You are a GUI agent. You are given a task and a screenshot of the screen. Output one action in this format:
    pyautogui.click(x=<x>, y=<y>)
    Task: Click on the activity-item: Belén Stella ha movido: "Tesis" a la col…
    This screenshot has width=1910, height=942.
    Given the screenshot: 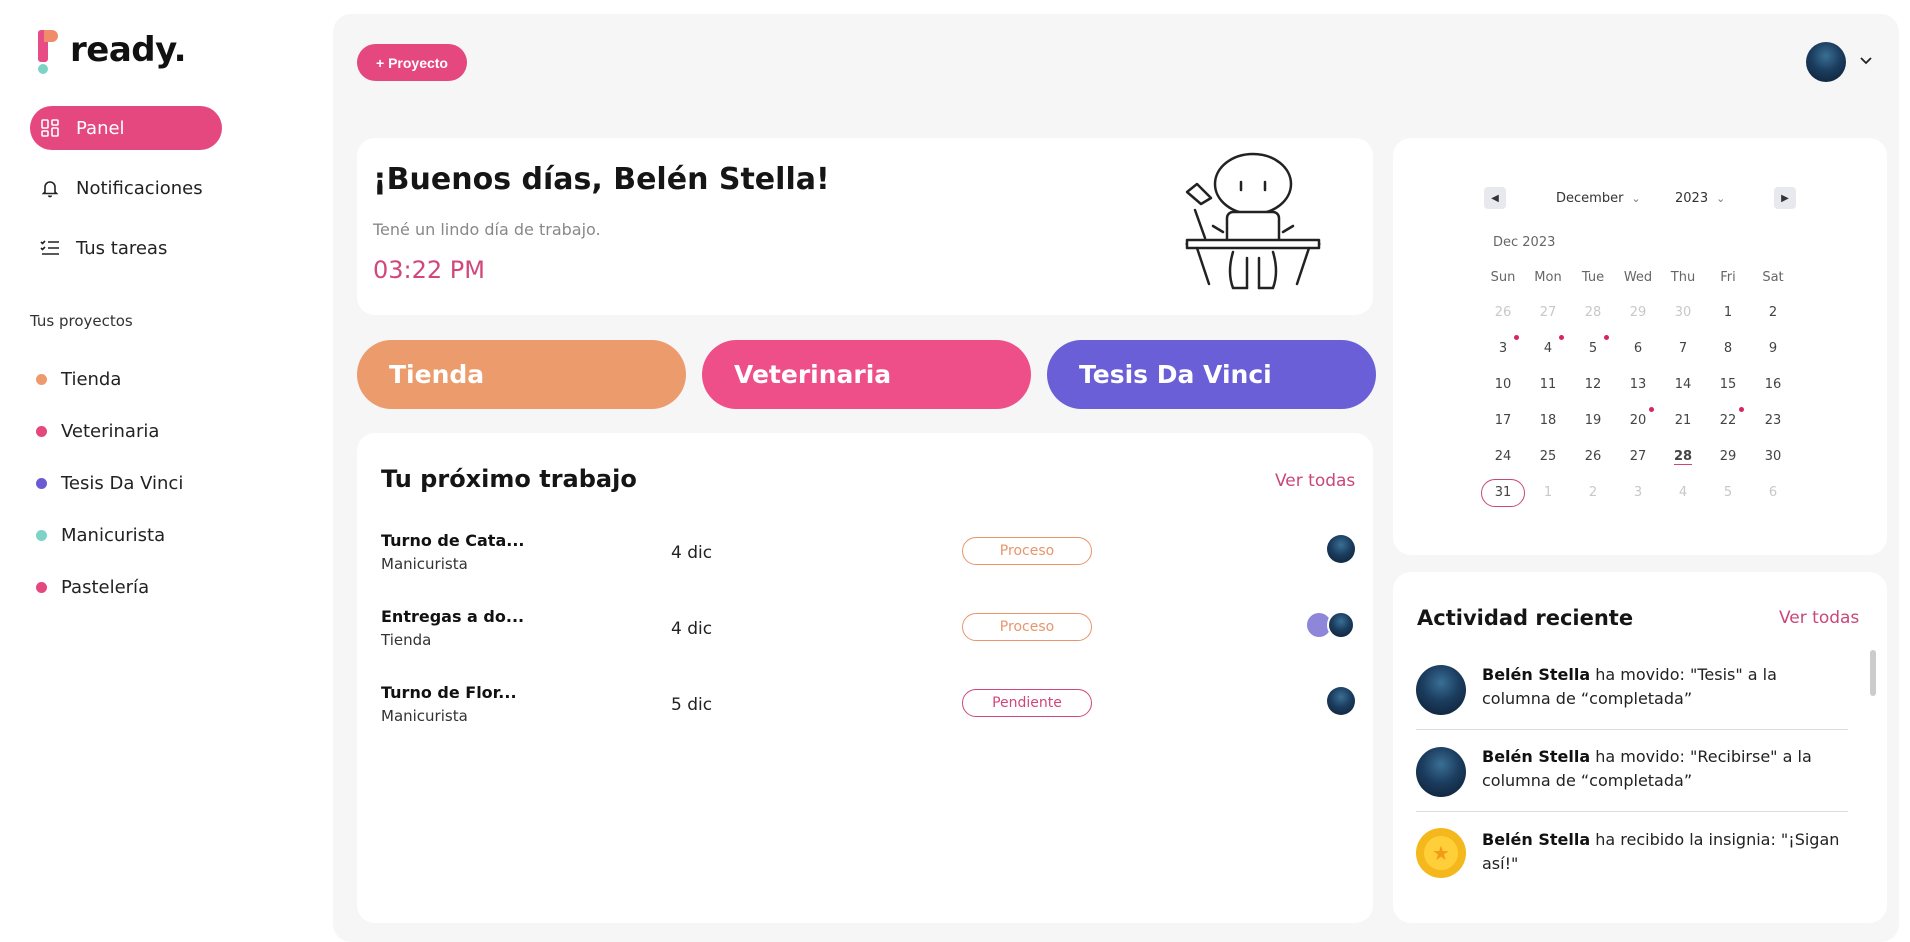 What is the action you would take?
    pyautogui.click(x=1632, y=693)
    